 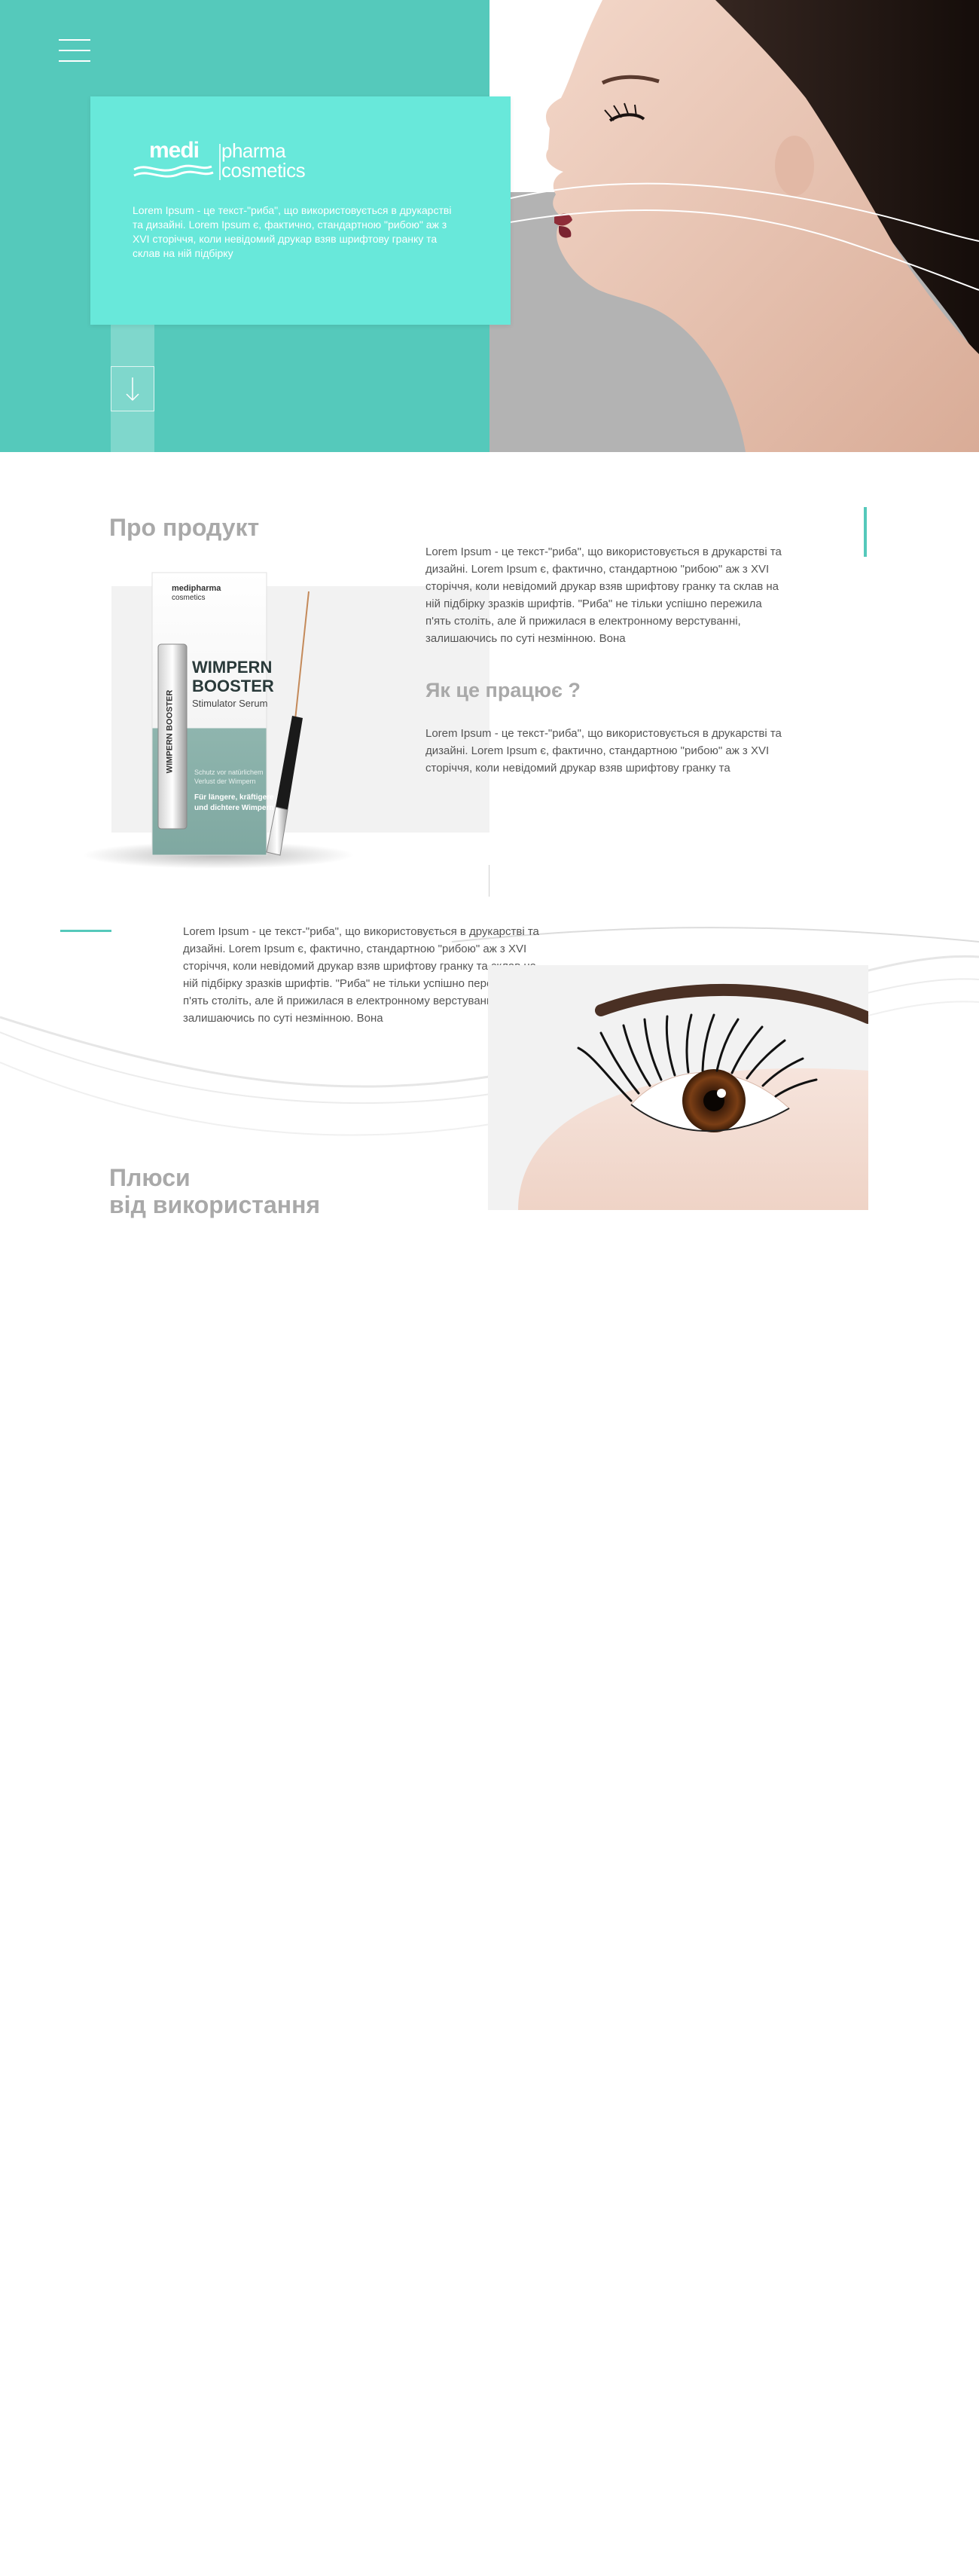 I want to click on benefits-heading-line1: Плюси, so click(x=150, y=1177).